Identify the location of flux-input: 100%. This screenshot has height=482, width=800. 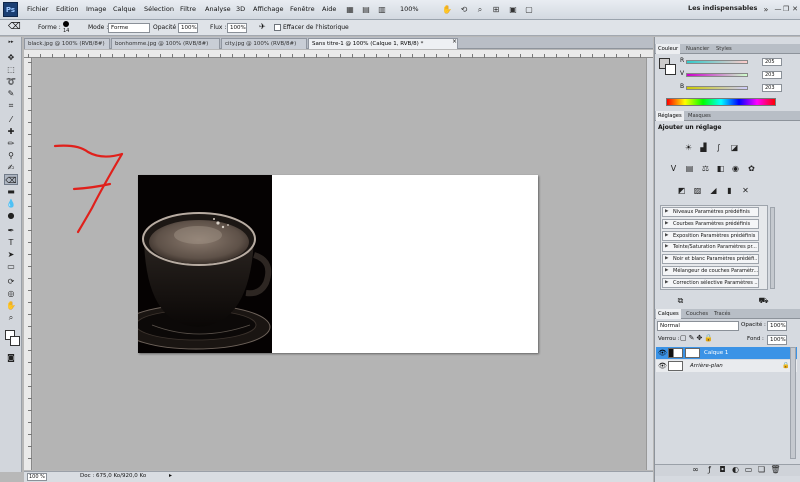
(237, 28).